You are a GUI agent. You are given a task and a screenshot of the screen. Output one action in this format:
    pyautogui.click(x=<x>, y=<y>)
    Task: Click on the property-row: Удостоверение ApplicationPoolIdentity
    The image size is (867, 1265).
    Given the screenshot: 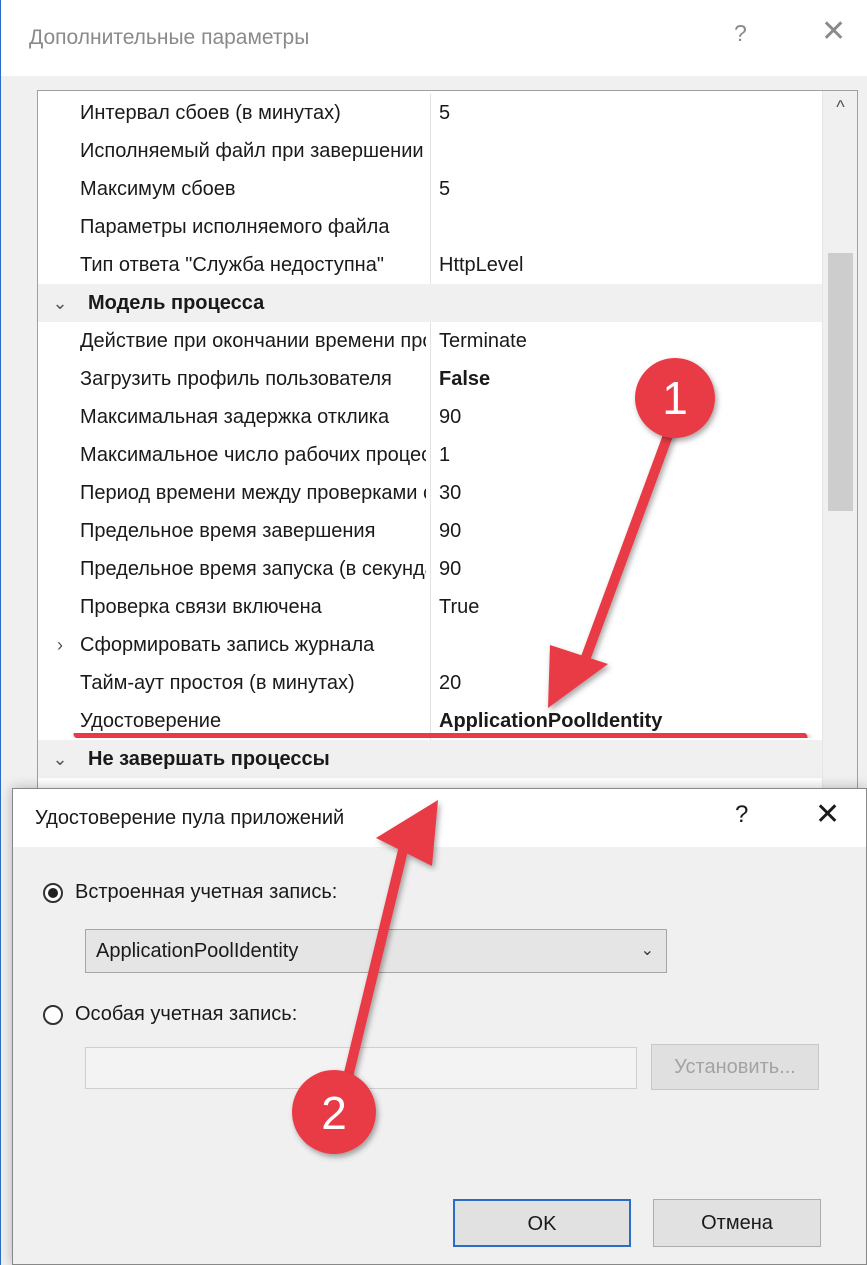 What is the action you would take?
    pyautogui.click(x=430, y=721)
    